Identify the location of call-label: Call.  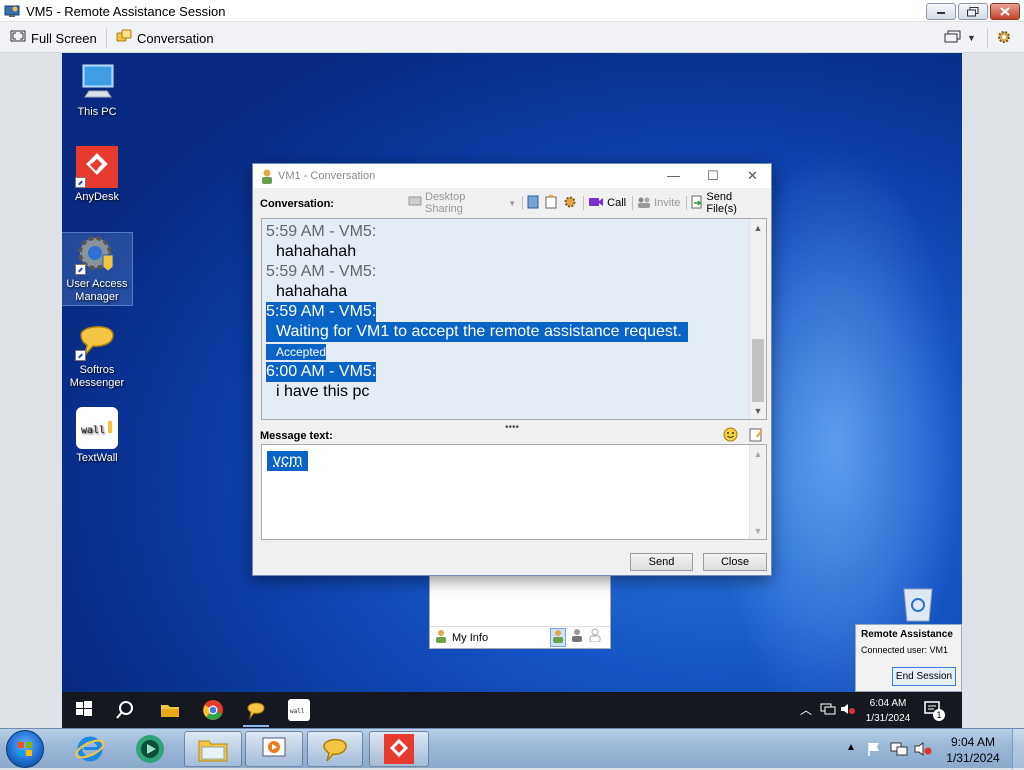
(617, 203).